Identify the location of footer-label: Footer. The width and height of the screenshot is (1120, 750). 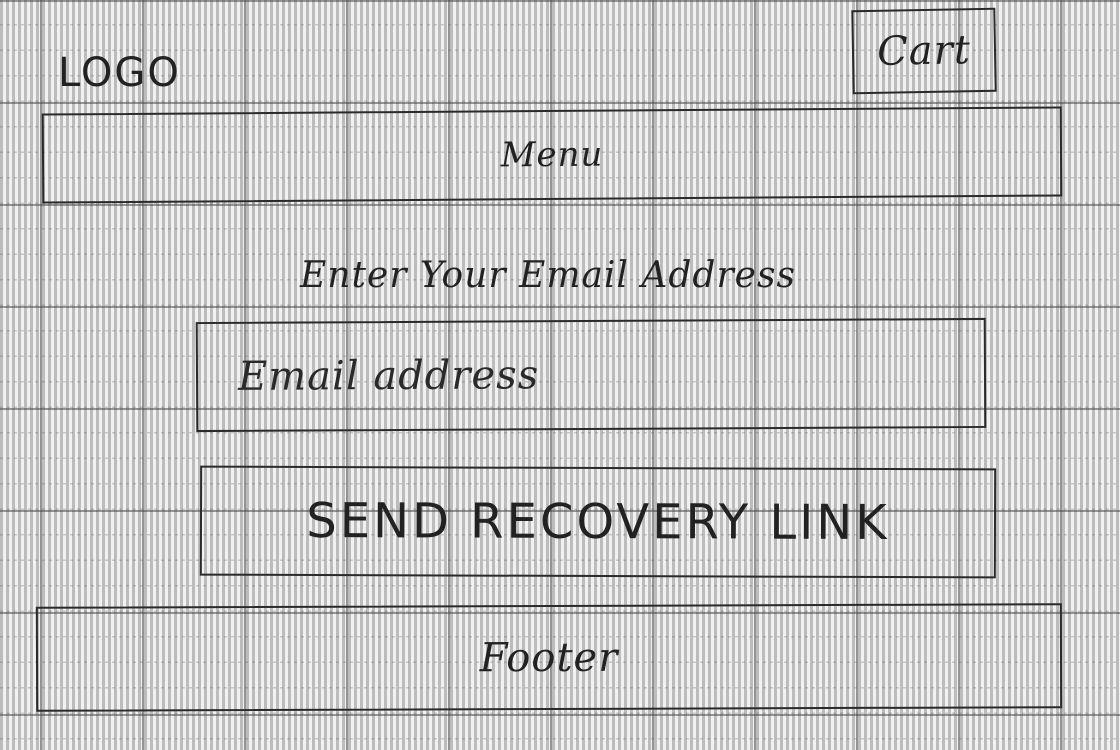
(549, 657).